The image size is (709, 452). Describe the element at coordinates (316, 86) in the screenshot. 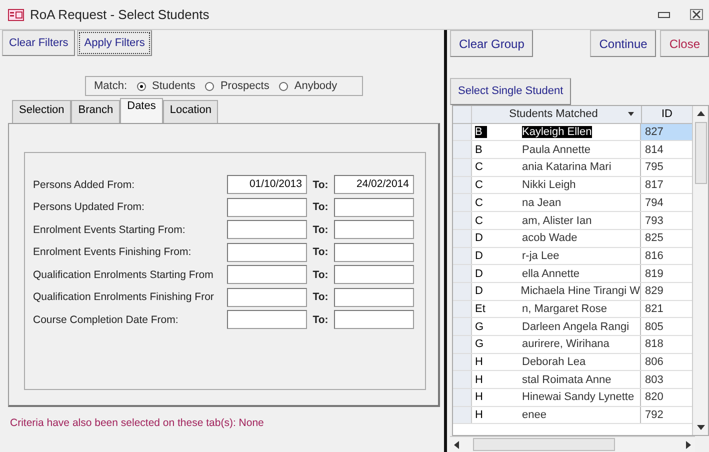

I see `radio-label: Anybody` at that location.